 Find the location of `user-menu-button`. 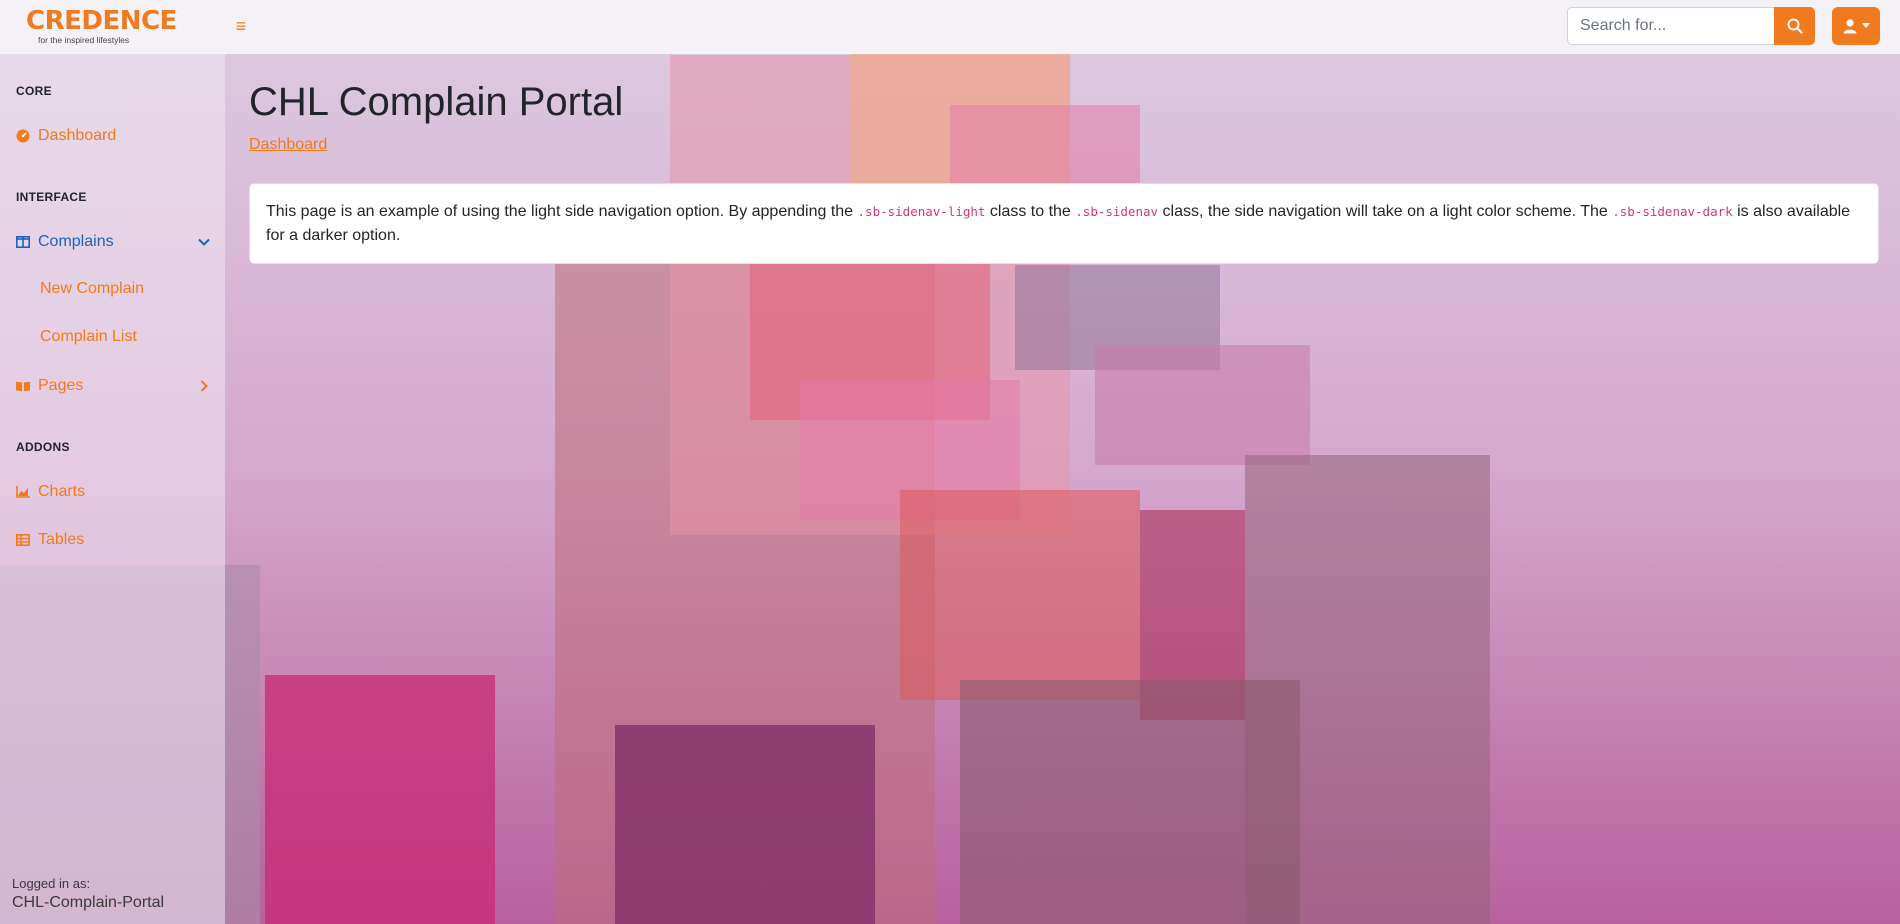

user-menu-button is located at coordinates (1856, 26).